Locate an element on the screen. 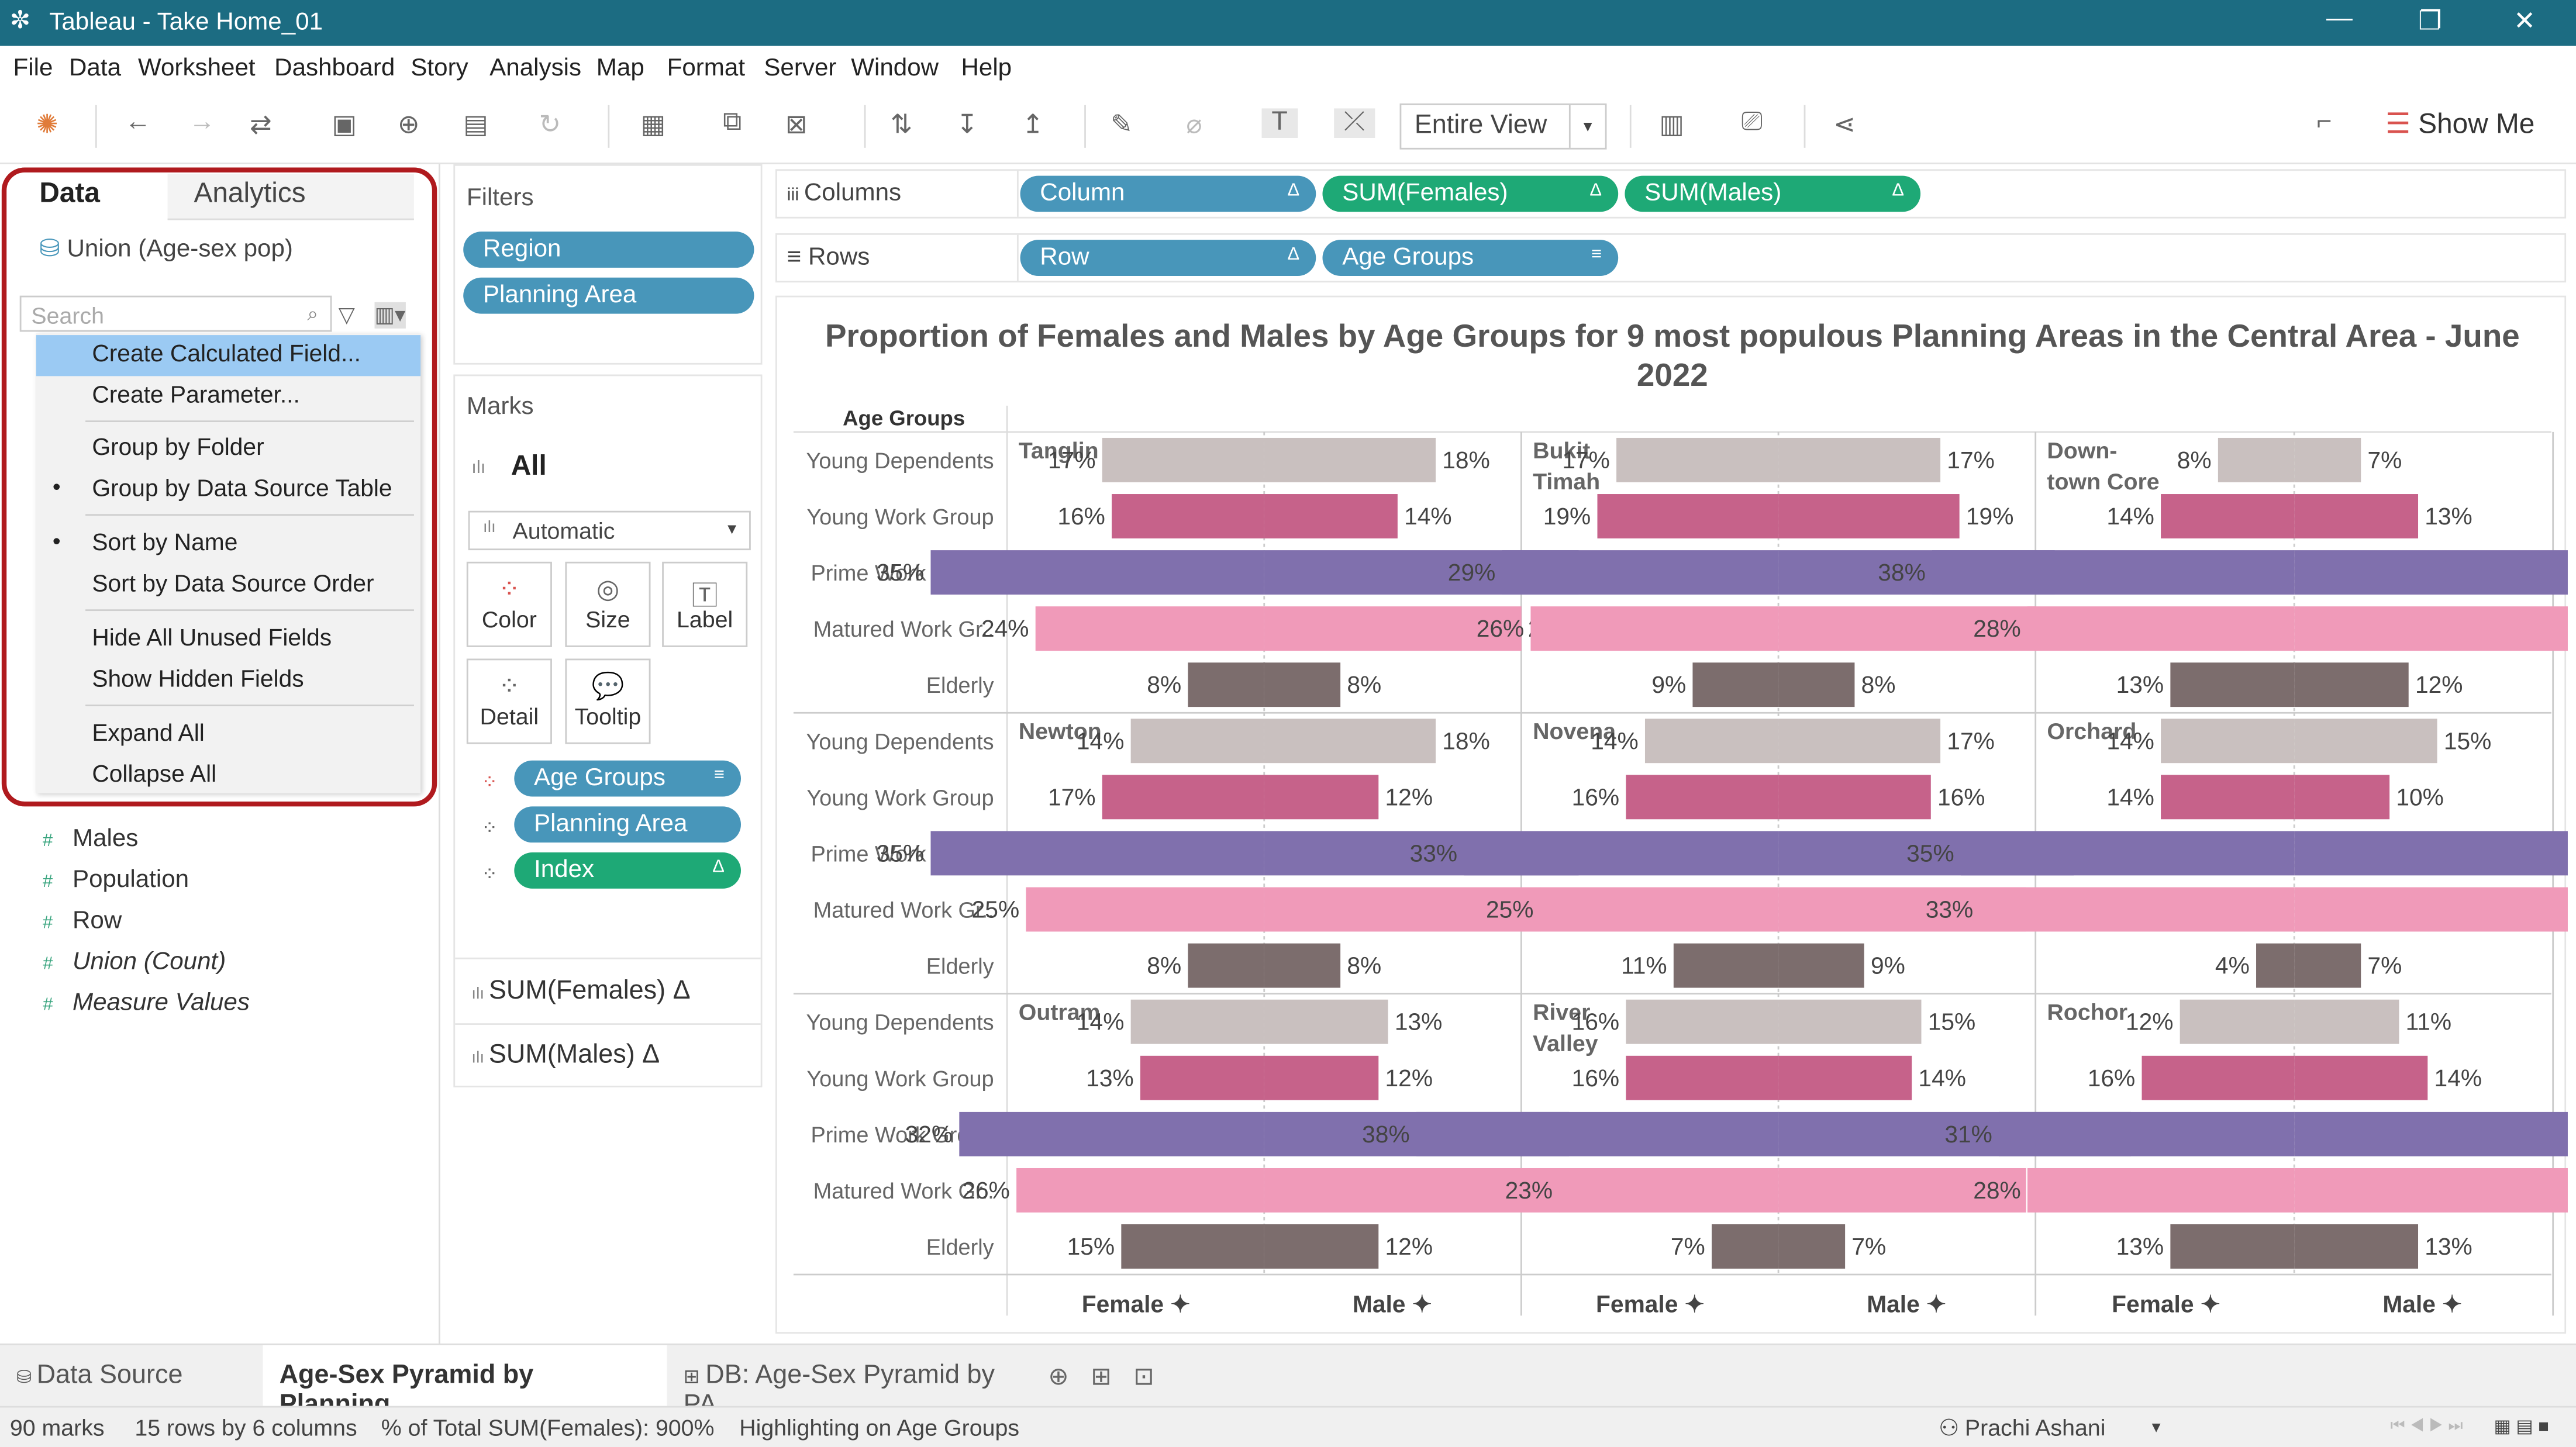  forward-icon: → is located at coordinates (202, 123).